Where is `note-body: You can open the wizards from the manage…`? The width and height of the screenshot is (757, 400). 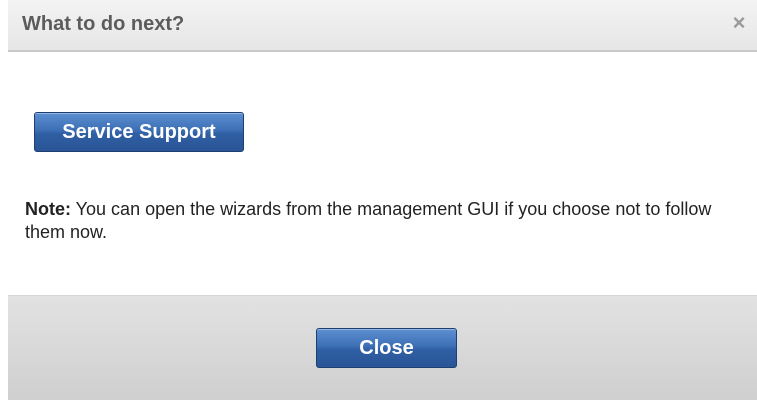
note-body: You can open the wizards from the manage… is located at coordinates (368, 220).